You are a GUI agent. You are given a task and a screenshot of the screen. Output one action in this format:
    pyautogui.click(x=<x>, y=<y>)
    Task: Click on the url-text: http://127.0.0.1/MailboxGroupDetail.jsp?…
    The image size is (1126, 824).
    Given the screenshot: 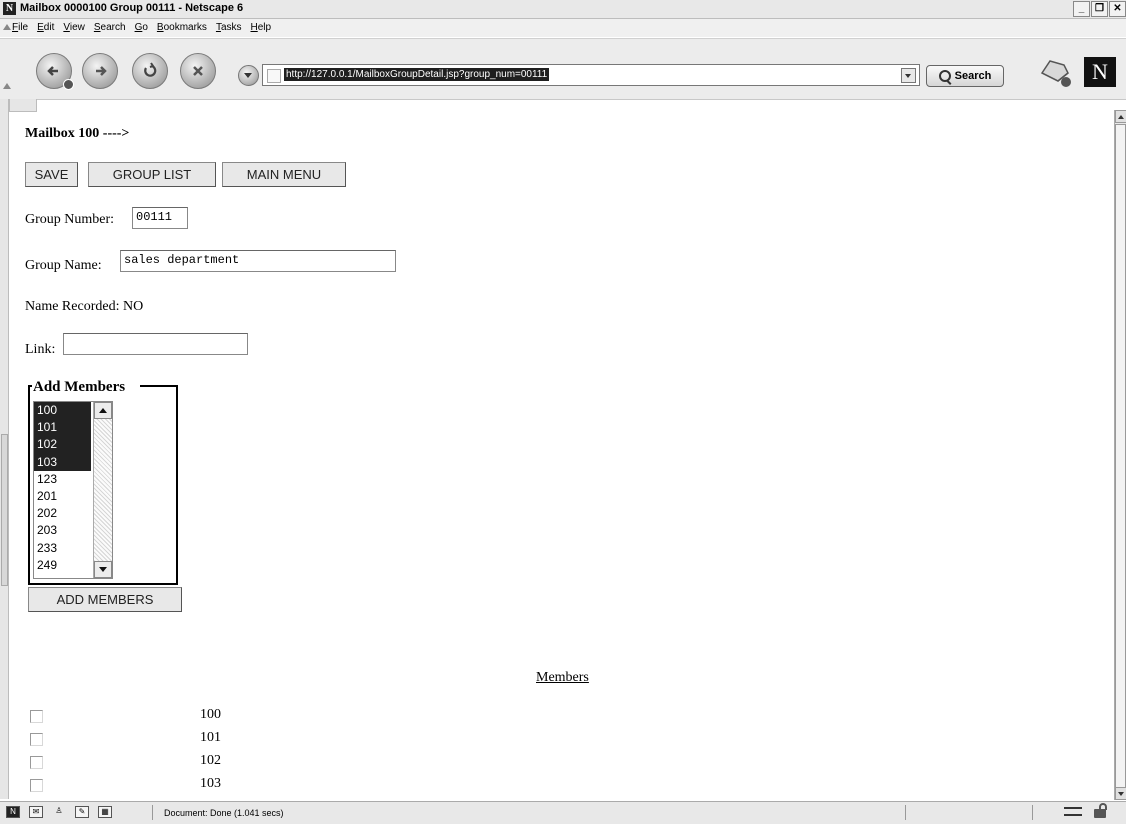 What is the action you would take?
    pyautogui.click(x=417, y=74)
    